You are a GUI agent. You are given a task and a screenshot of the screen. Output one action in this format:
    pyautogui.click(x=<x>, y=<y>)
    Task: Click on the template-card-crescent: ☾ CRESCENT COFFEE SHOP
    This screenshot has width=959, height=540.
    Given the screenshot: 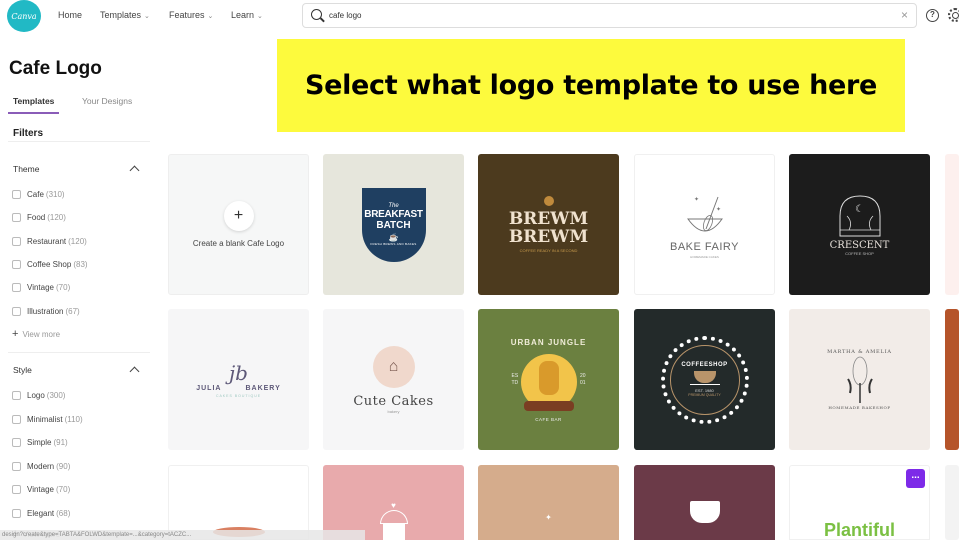 What is the action you would take?
    pyautogui.click(x=859, y=224)
    